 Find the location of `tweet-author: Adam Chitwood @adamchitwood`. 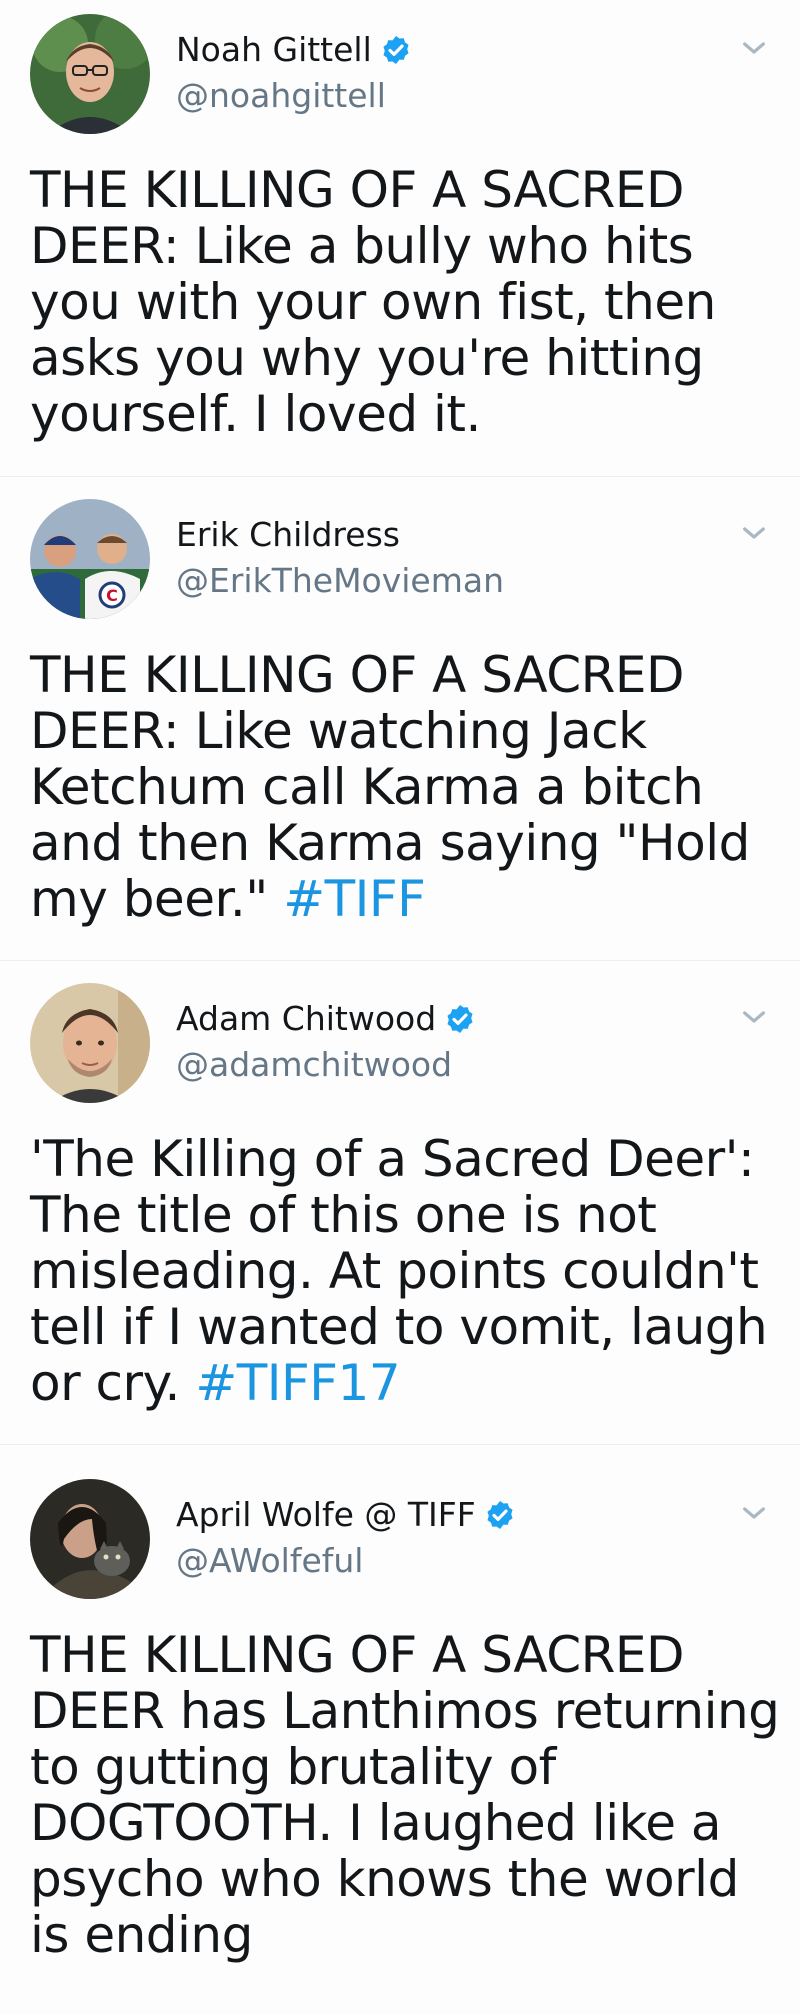

tweet-author: Adam Chitwood @adamchitwood is located at coordinates (326, 1042).